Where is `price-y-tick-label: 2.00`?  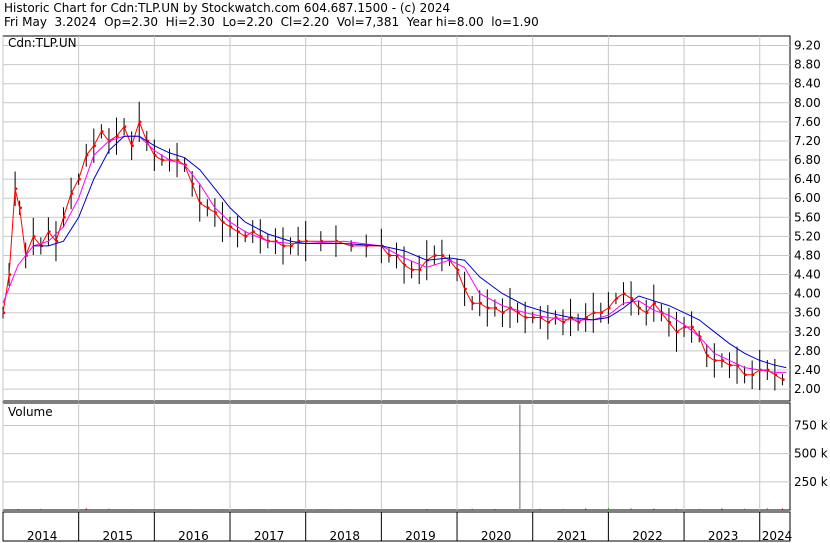
price-y-tick-label: 2.00 is located at coordinates (807, 389).